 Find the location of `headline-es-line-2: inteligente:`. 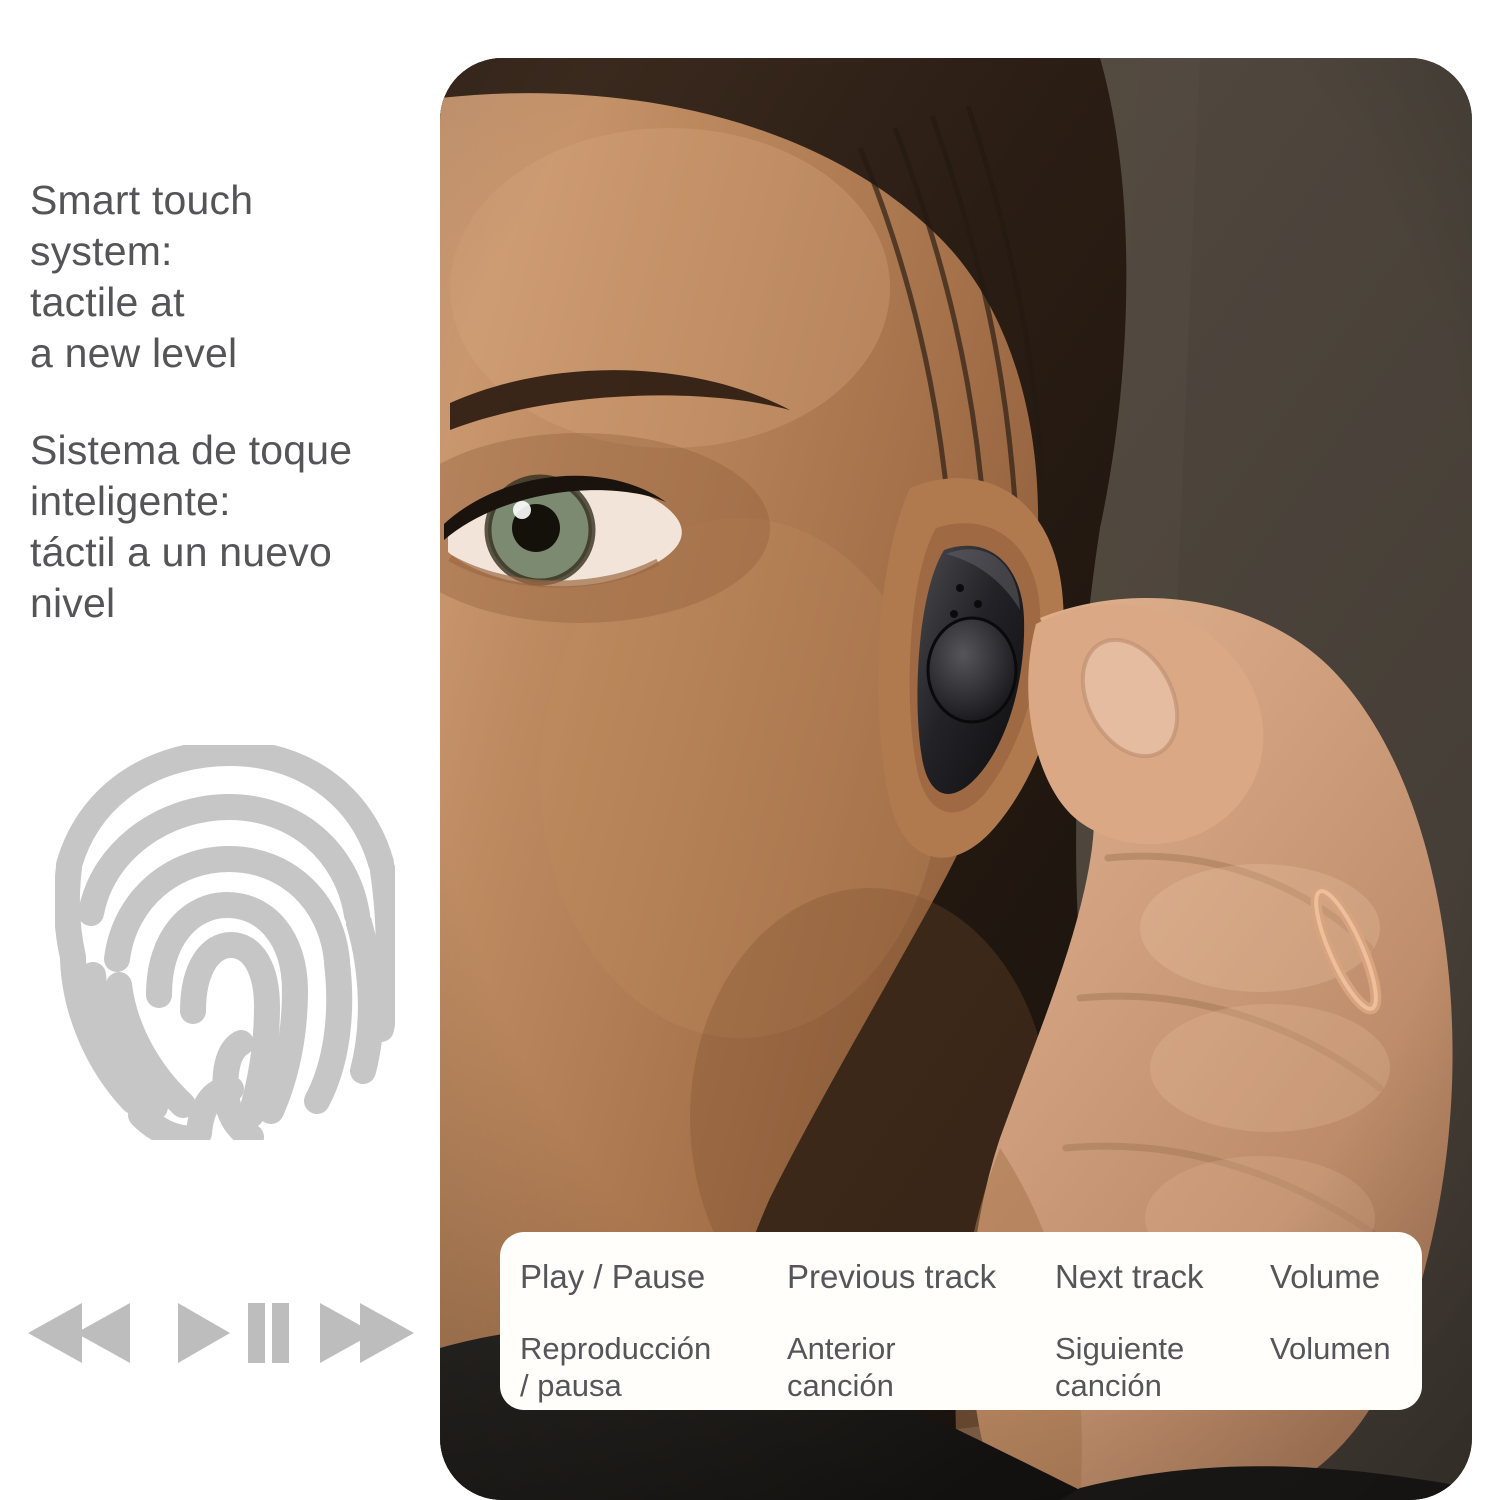

headline-es-line-2: inteligente: is located at coordinates (130, 501).